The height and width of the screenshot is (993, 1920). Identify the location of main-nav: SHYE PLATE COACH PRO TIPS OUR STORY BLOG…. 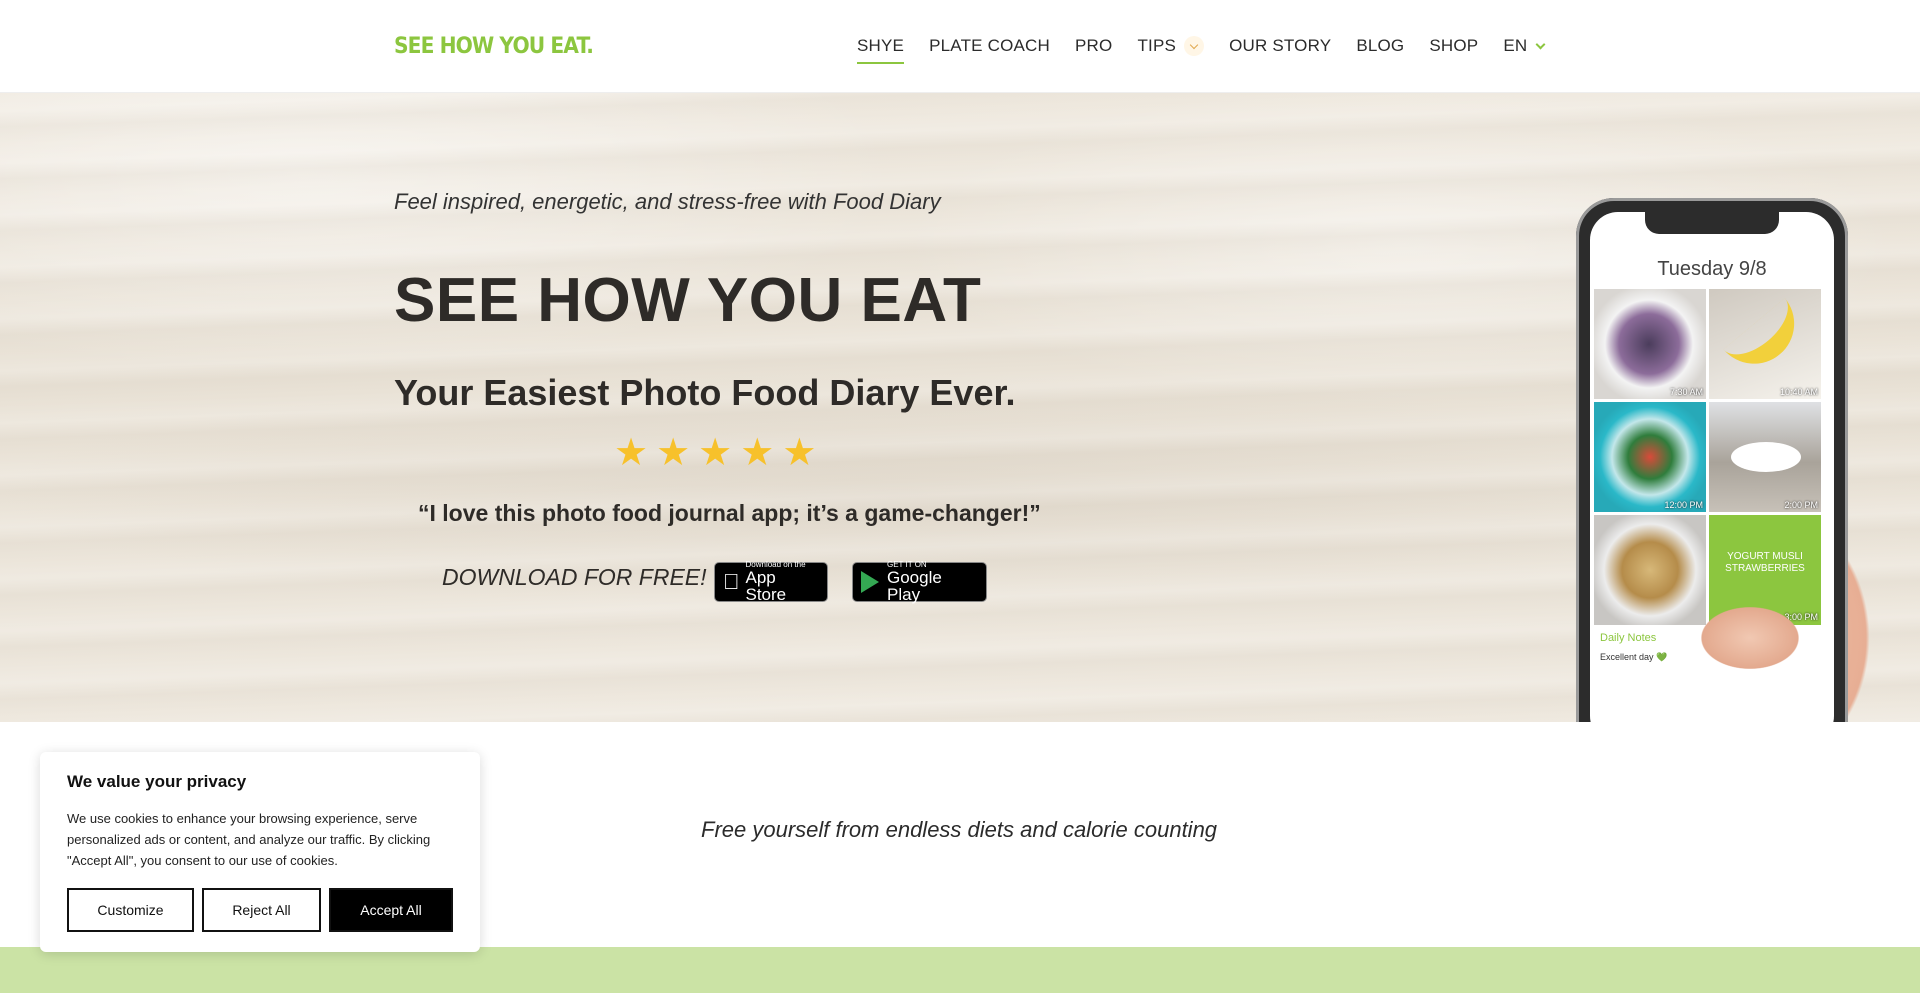
(1213, 50).